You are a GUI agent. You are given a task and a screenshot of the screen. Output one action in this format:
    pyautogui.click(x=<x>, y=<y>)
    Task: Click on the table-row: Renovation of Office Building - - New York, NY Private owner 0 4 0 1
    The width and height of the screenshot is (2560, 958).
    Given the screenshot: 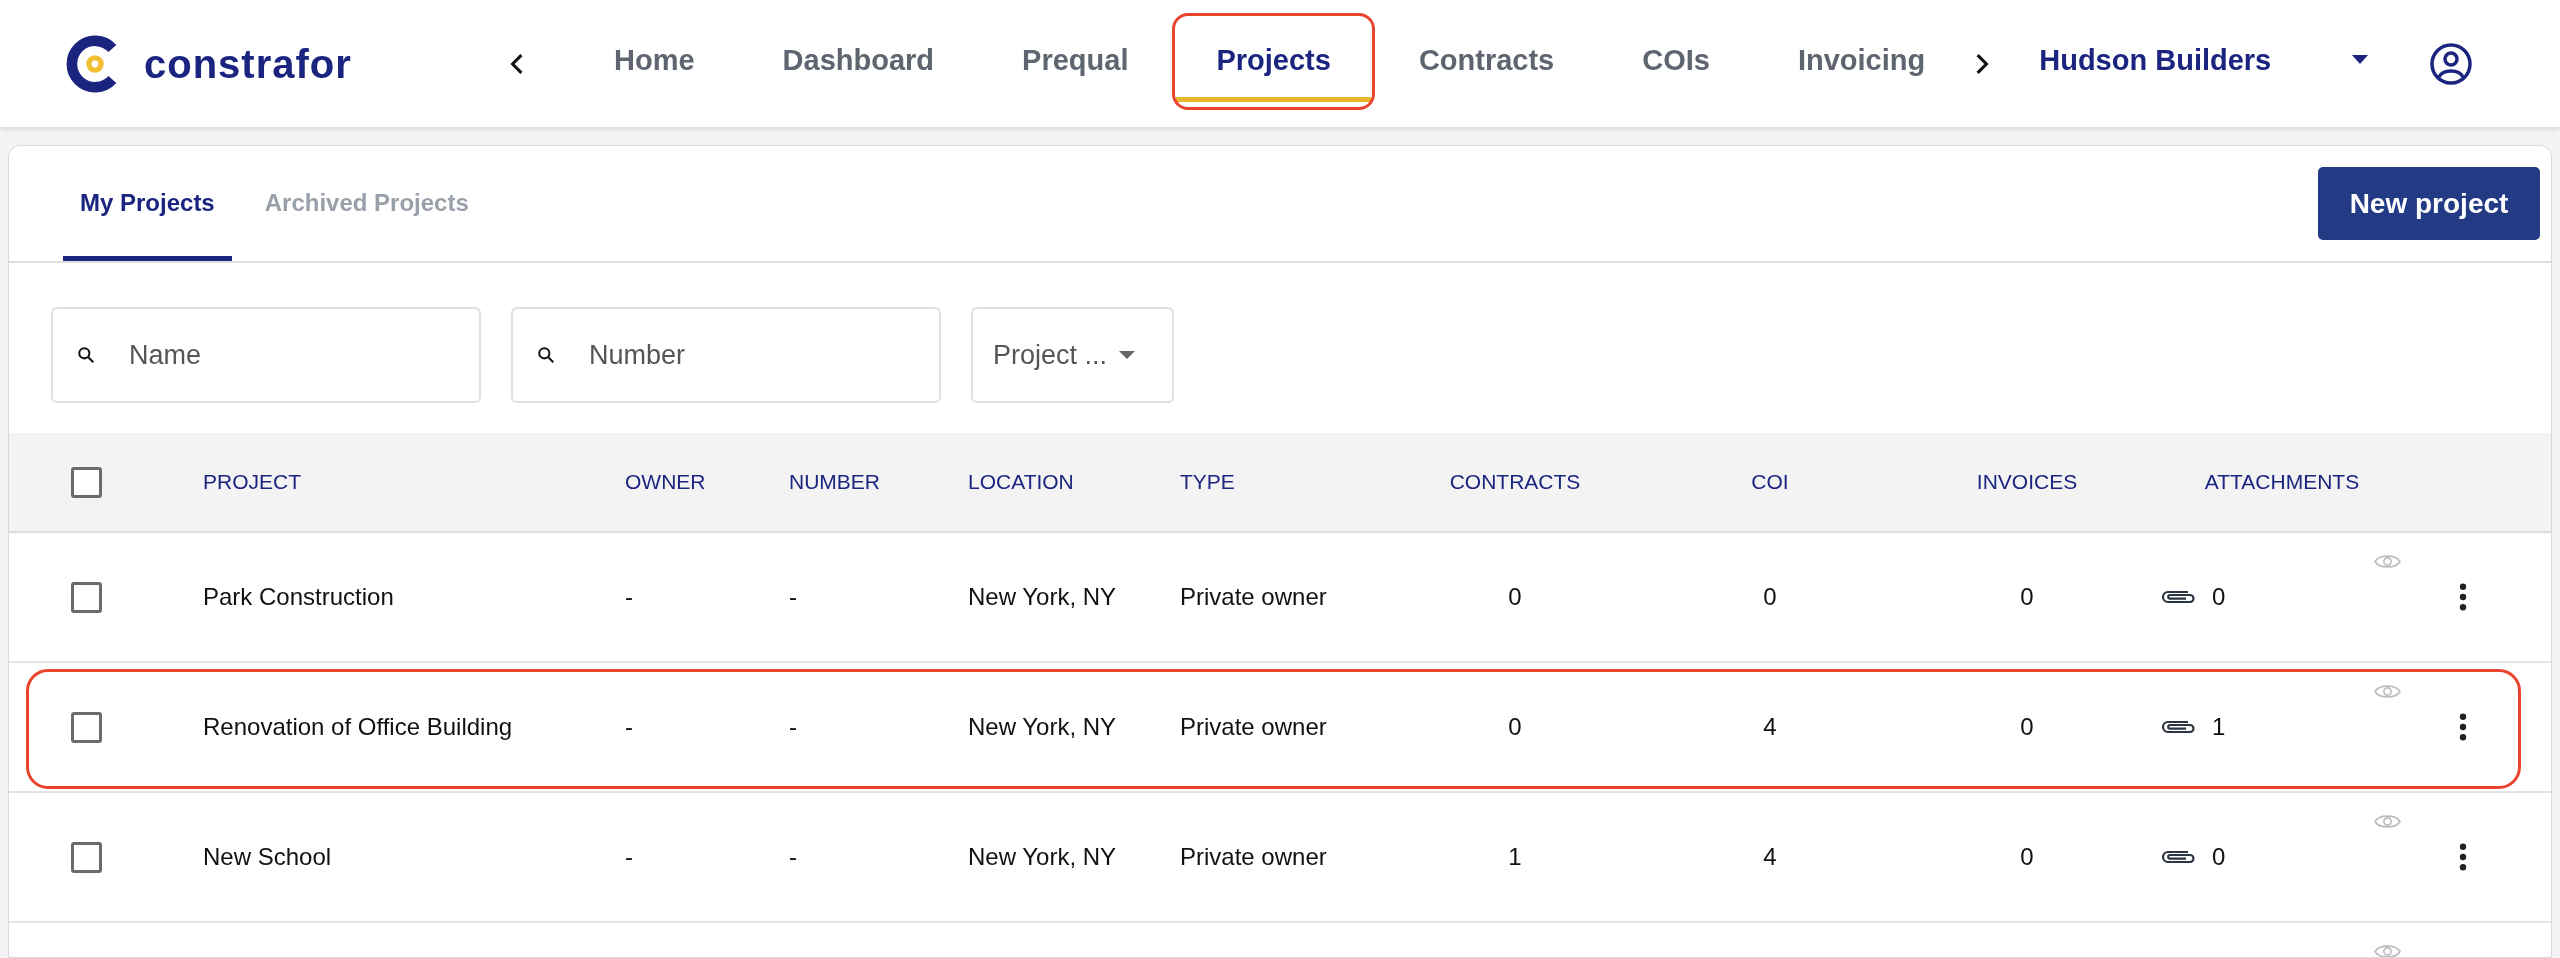 What is the action you would take?
    pyautogui.click(x=1280, y=728)
    